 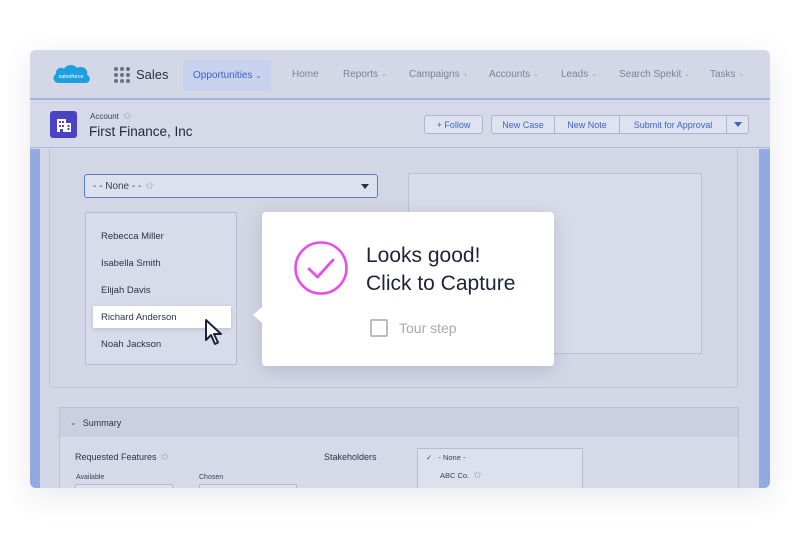 What do you see at coordinates (350, 457) in the screenshot?
I see `stakeholders-label: Stakeholders` at bounding box center [350, 457].